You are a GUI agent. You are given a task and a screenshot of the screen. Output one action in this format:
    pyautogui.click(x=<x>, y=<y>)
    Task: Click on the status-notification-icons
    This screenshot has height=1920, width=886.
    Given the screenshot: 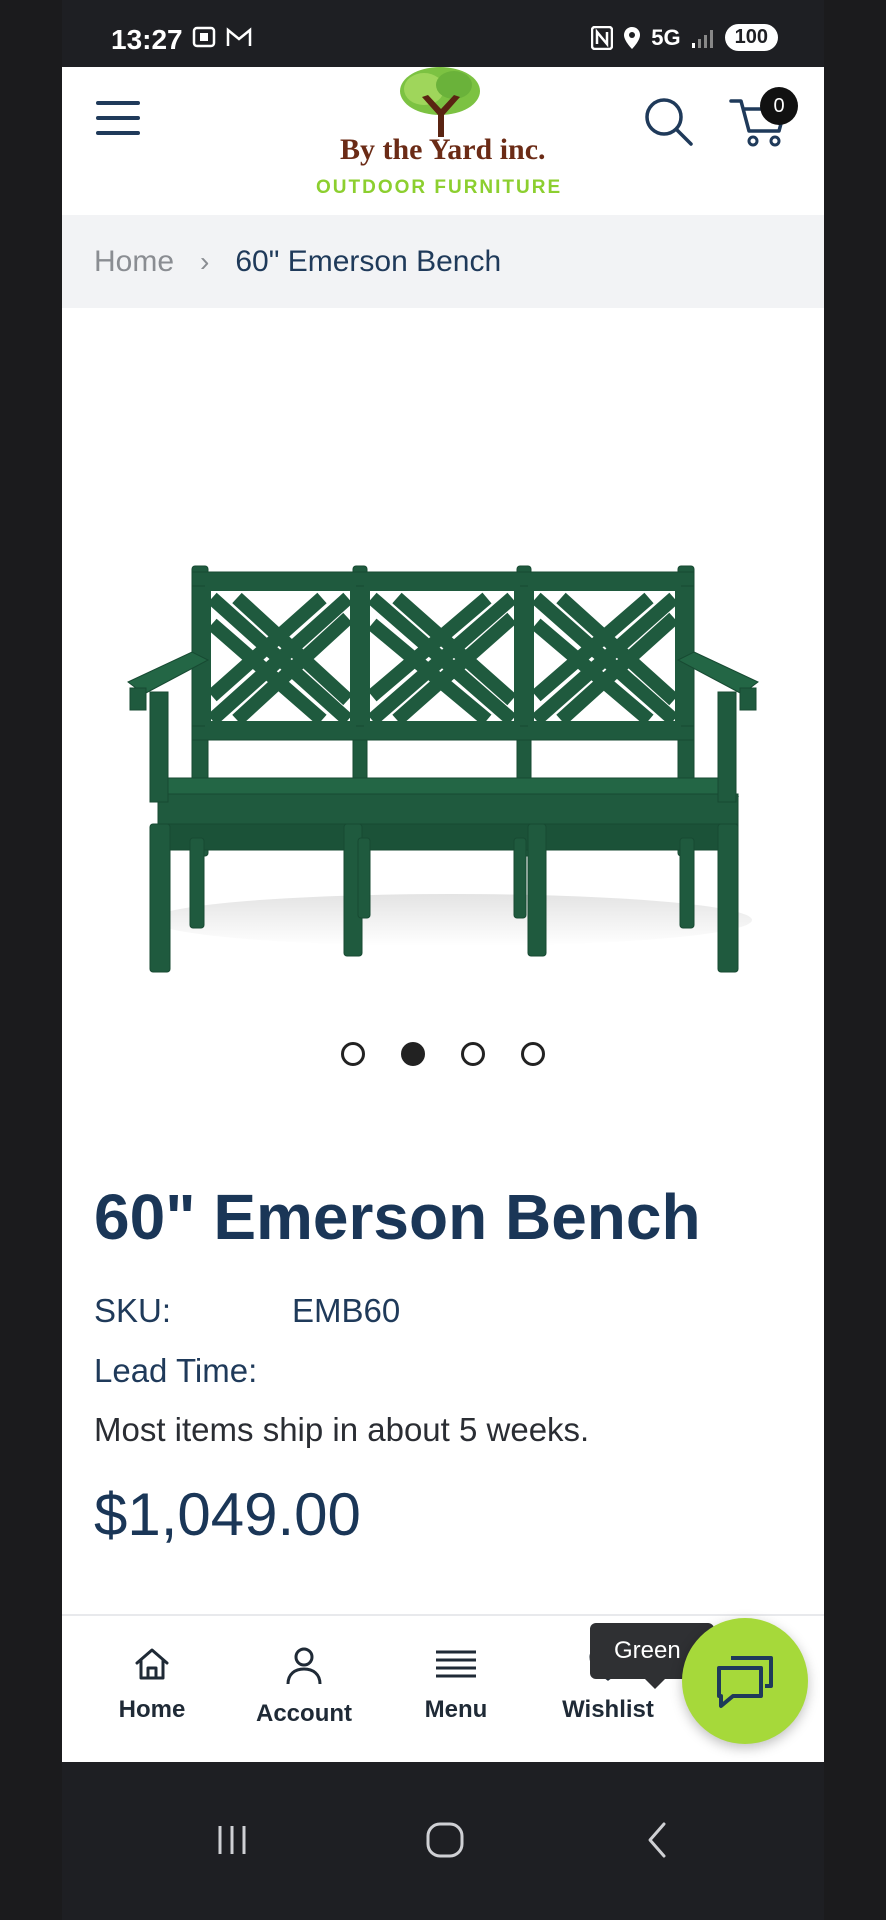 What is the action you would take?
    pyautogui.click(x=222, y=37)
    